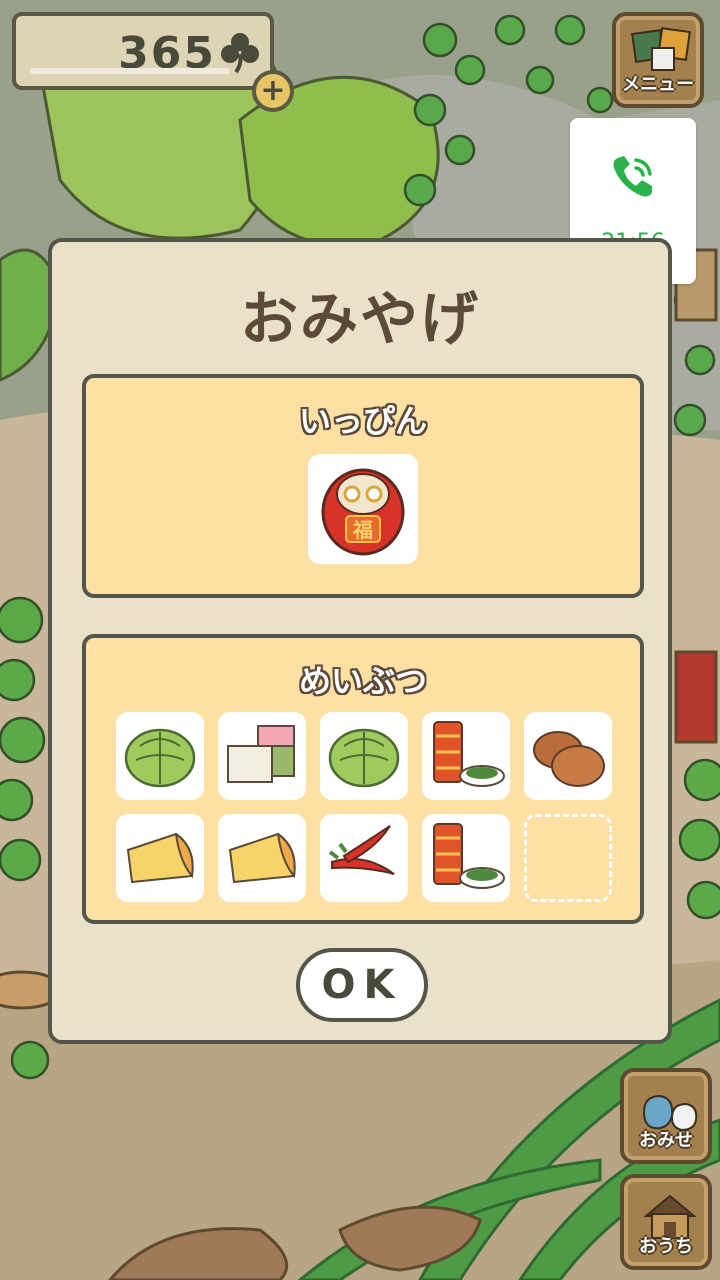  I want to click on add-clover-button: +, so click(273, 91).